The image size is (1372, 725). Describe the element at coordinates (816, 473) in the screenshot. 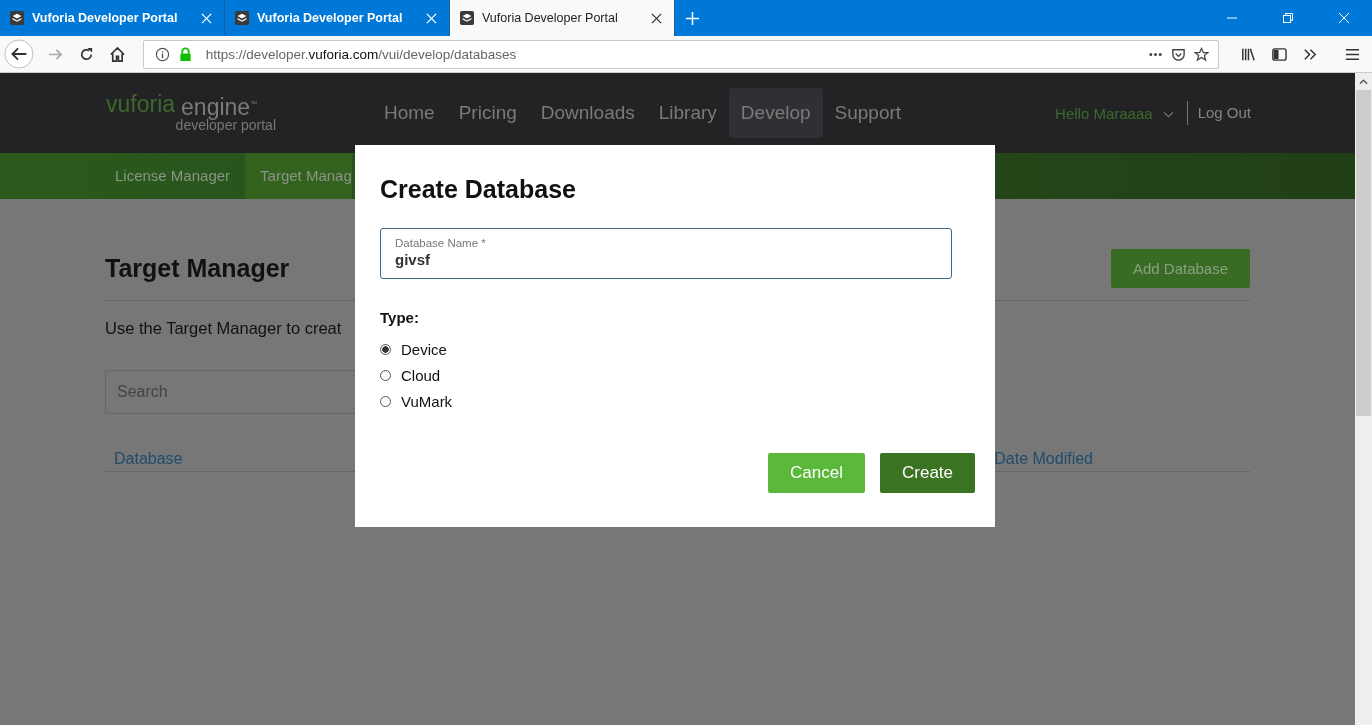

I see `cancel-button: Cancel` at that location.